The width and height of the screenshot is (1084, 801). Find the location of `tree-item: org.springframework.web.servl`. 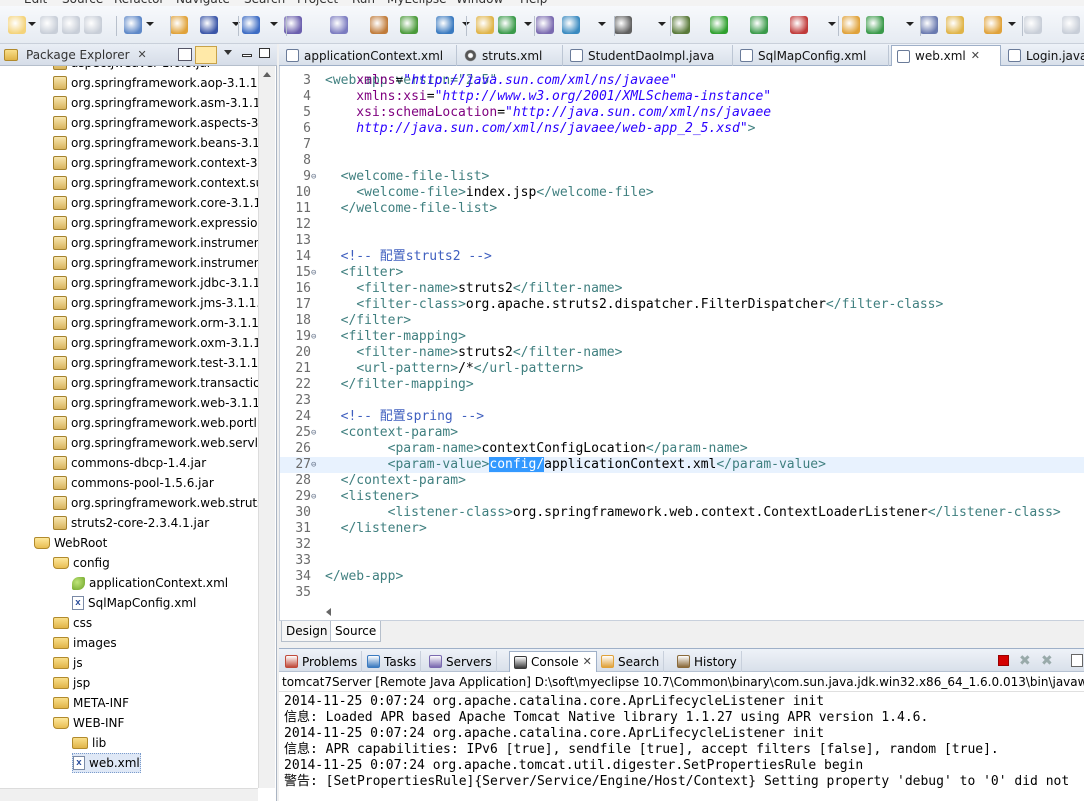

tree-item: org.springframework.web.servl is located at coordinates (155, 443).